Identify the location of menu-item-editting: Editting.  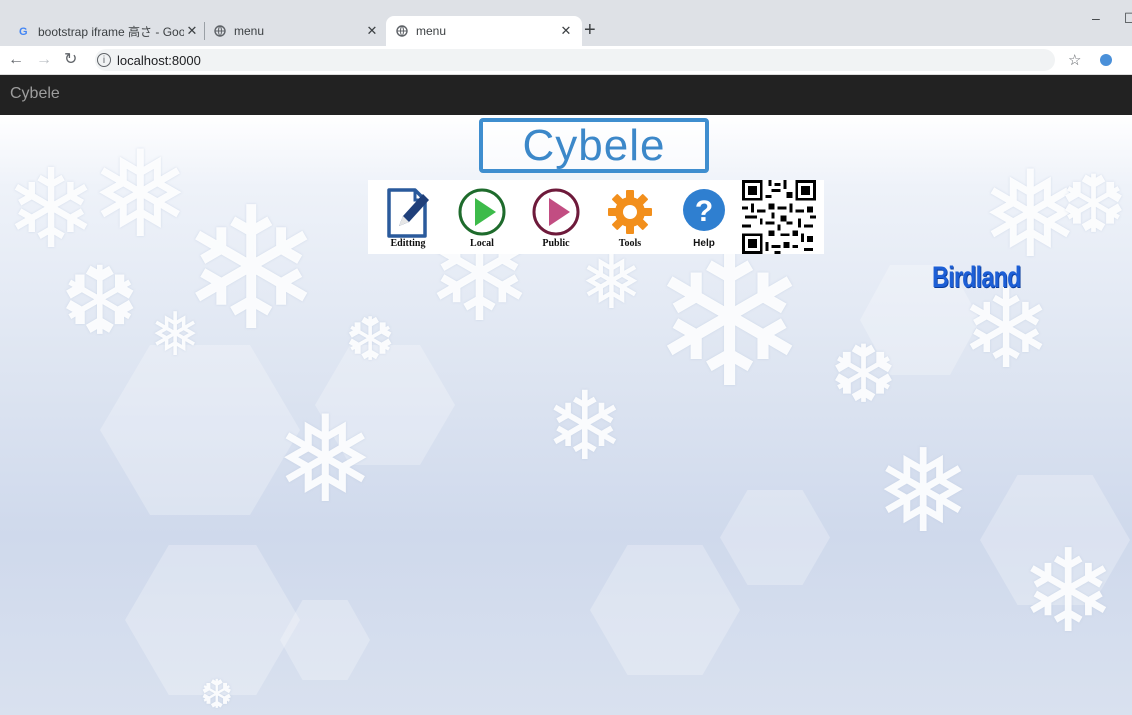
(408, 217).